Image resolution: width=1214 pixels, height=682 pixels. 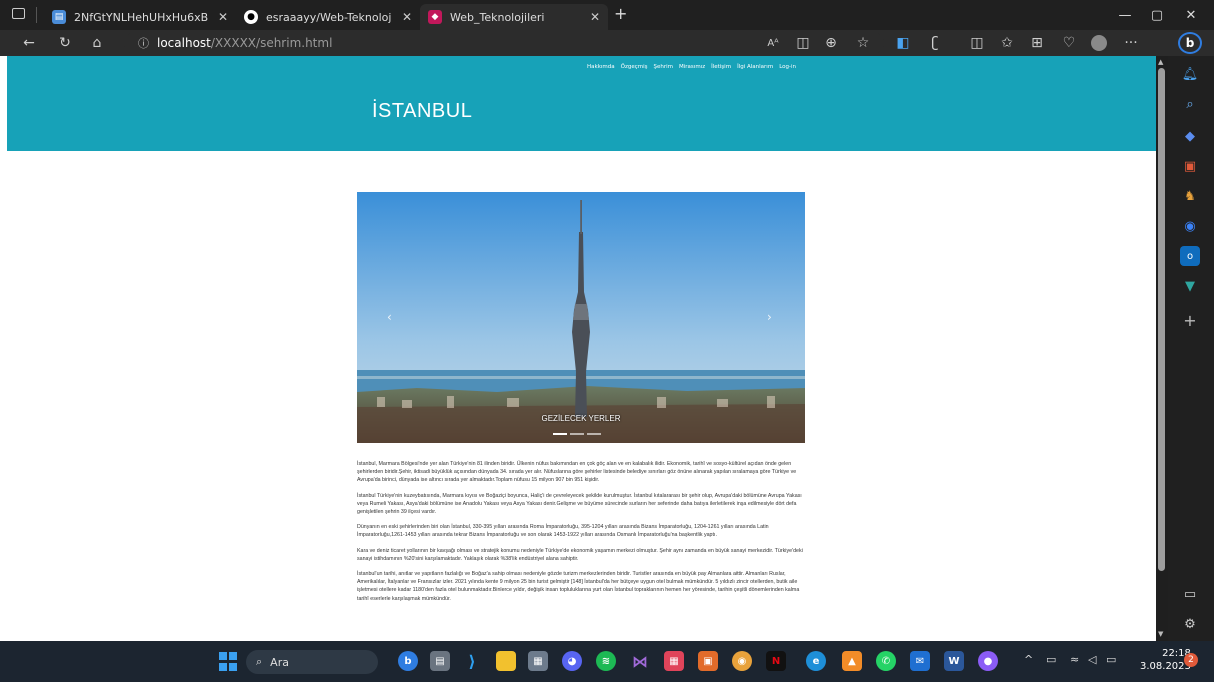 I want to click on outlook-icon: o, so click(x=1190, y=256).